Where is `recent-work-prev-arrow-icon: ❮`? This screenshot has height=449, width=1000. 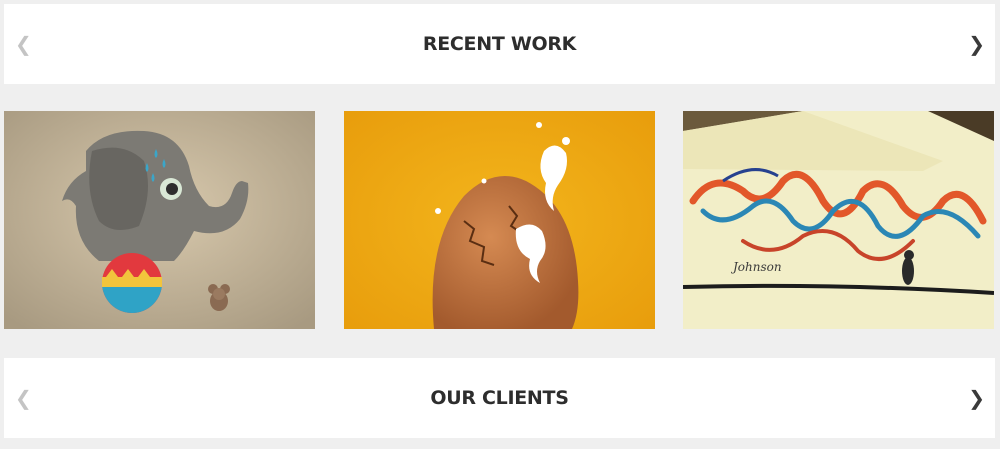
recent-work-prev-arrow-icon: ❮ is located at coordinates (23, 44).